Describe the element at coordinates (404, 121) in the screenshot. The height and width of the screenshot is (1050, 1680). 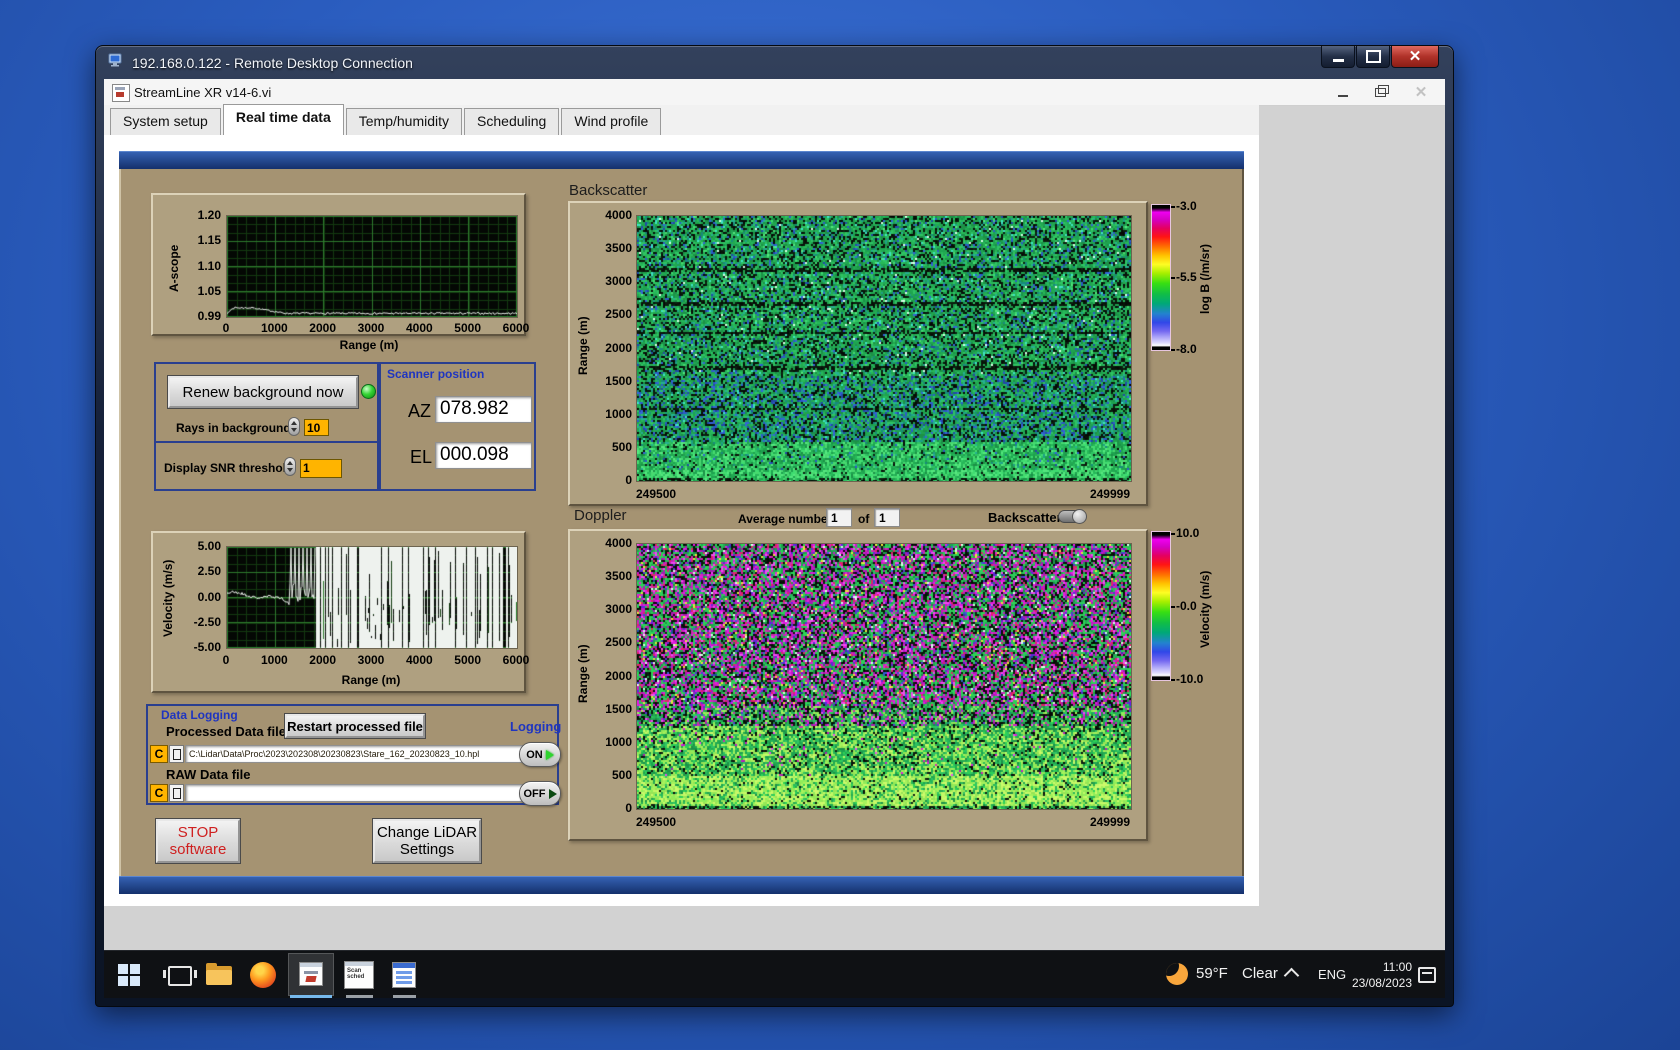
I see `tab-temp-humidity: Temp/humidity` at that location.